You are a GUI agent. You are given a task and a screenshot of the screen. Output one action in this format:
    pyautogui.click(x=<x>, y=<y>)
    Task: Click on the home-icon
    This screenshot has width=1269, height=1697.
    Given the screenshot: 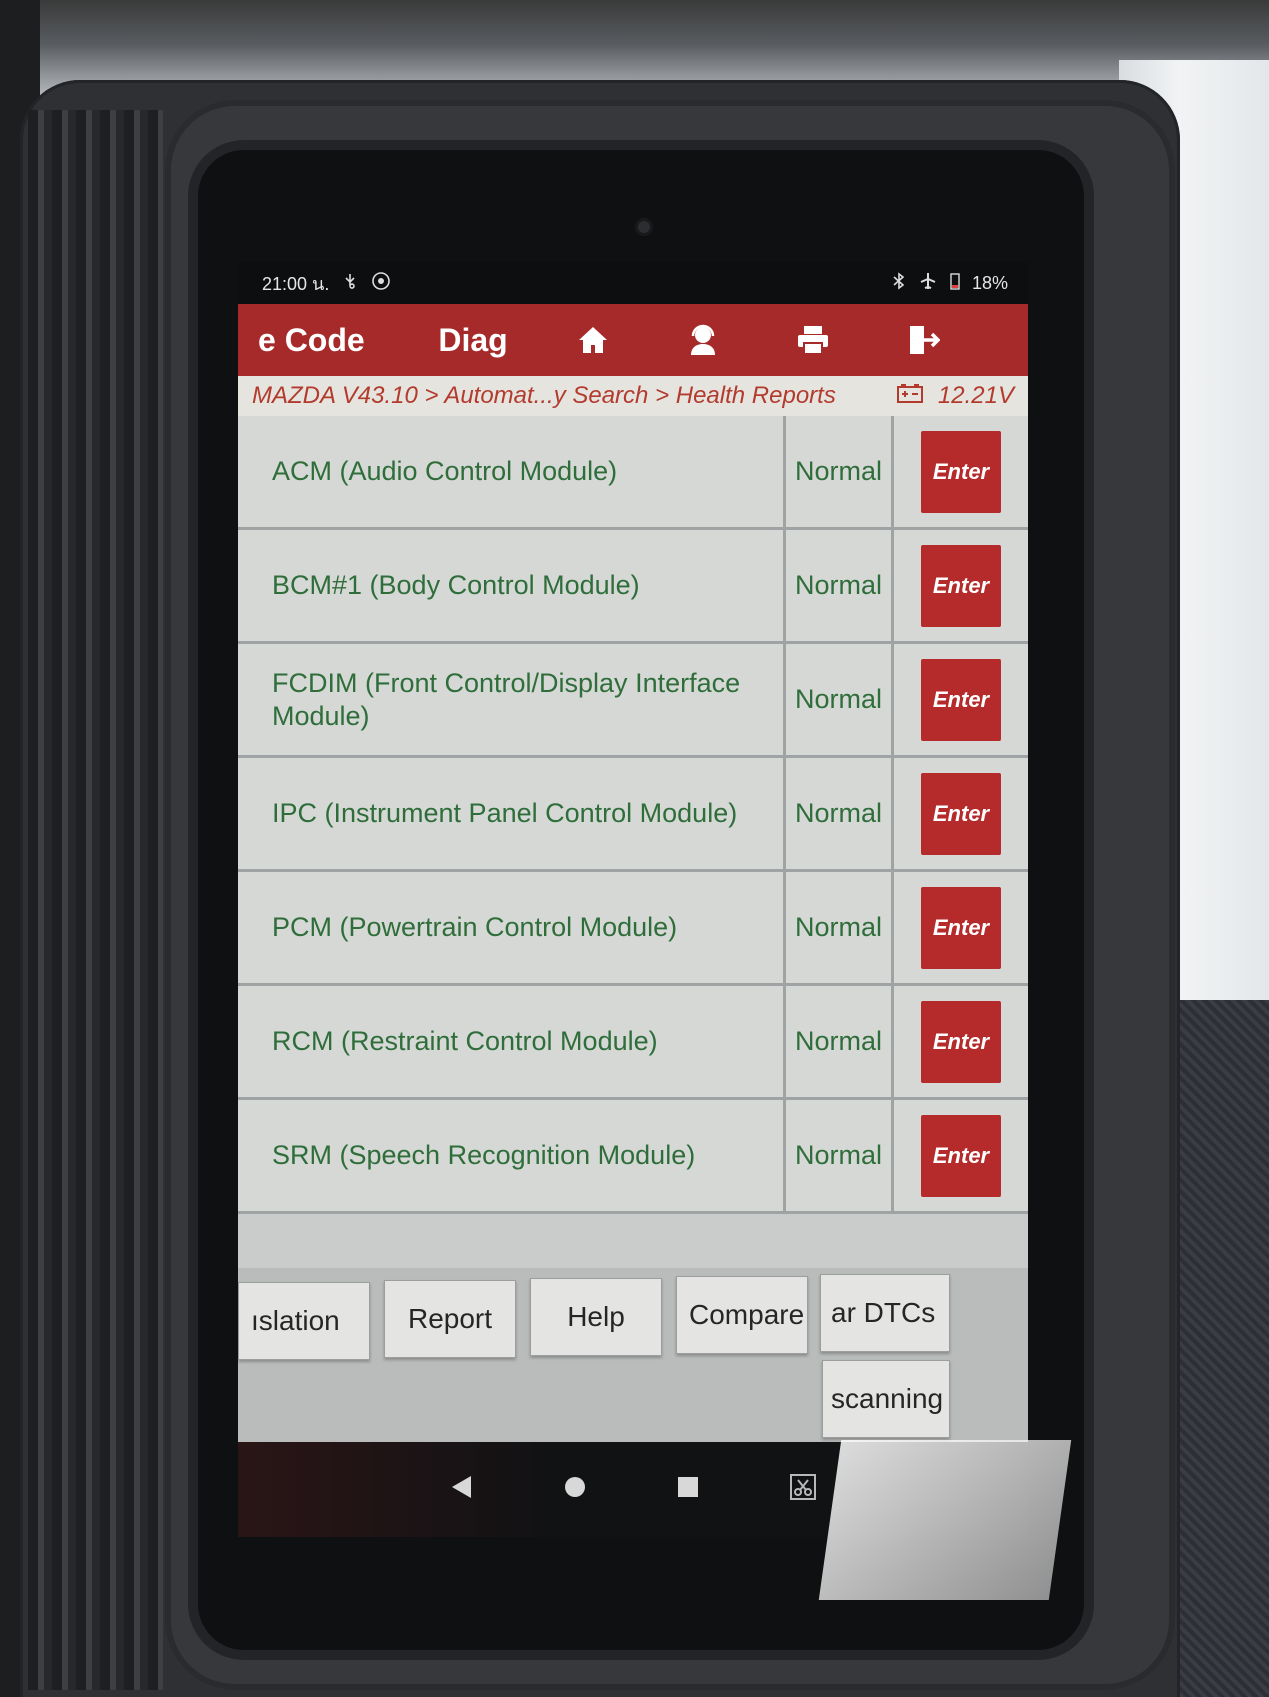 What is the action you would take?
    pyautogui.click(x=593, y=340)
    